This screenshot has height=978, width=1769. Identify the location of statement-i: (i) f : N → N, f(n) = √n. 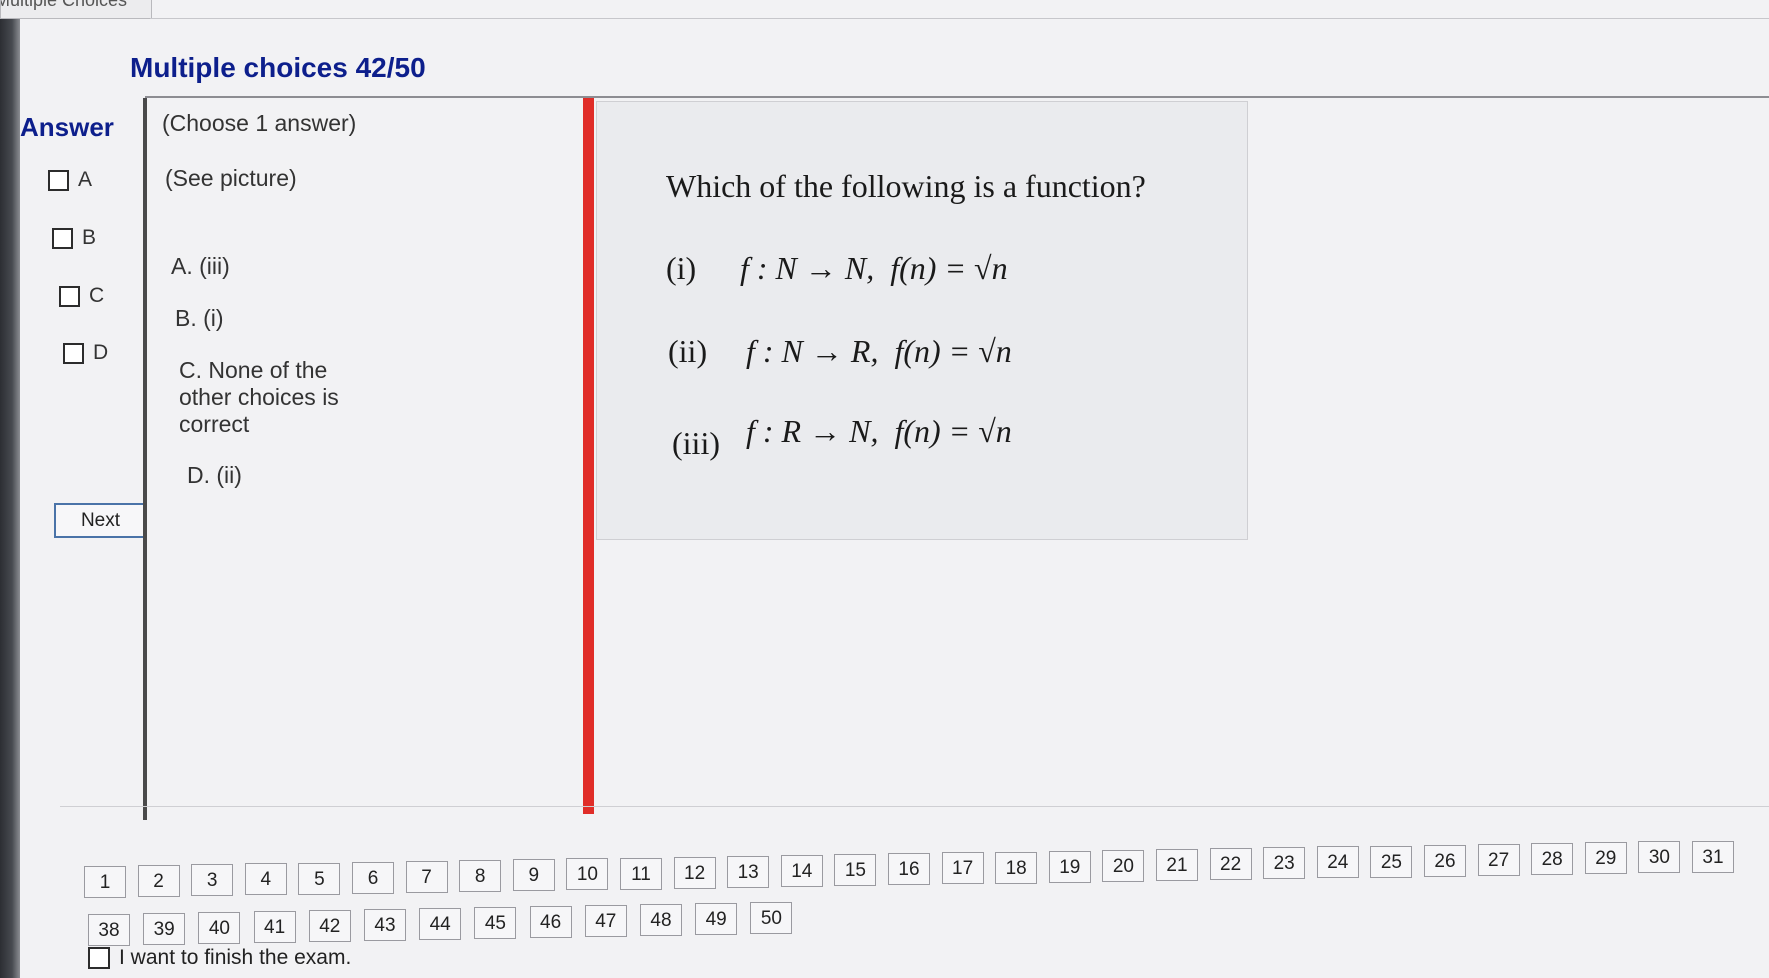
(837, 268).